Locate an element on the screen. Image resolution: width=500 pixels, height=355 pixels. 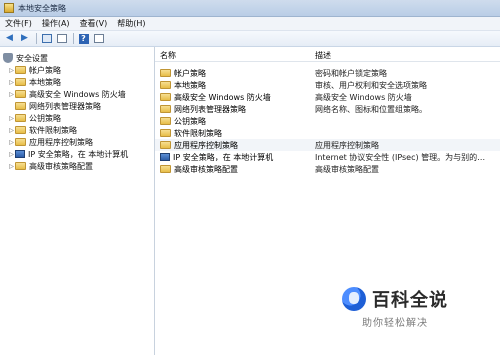
export-list-icon is located at coordinates (61, 39).